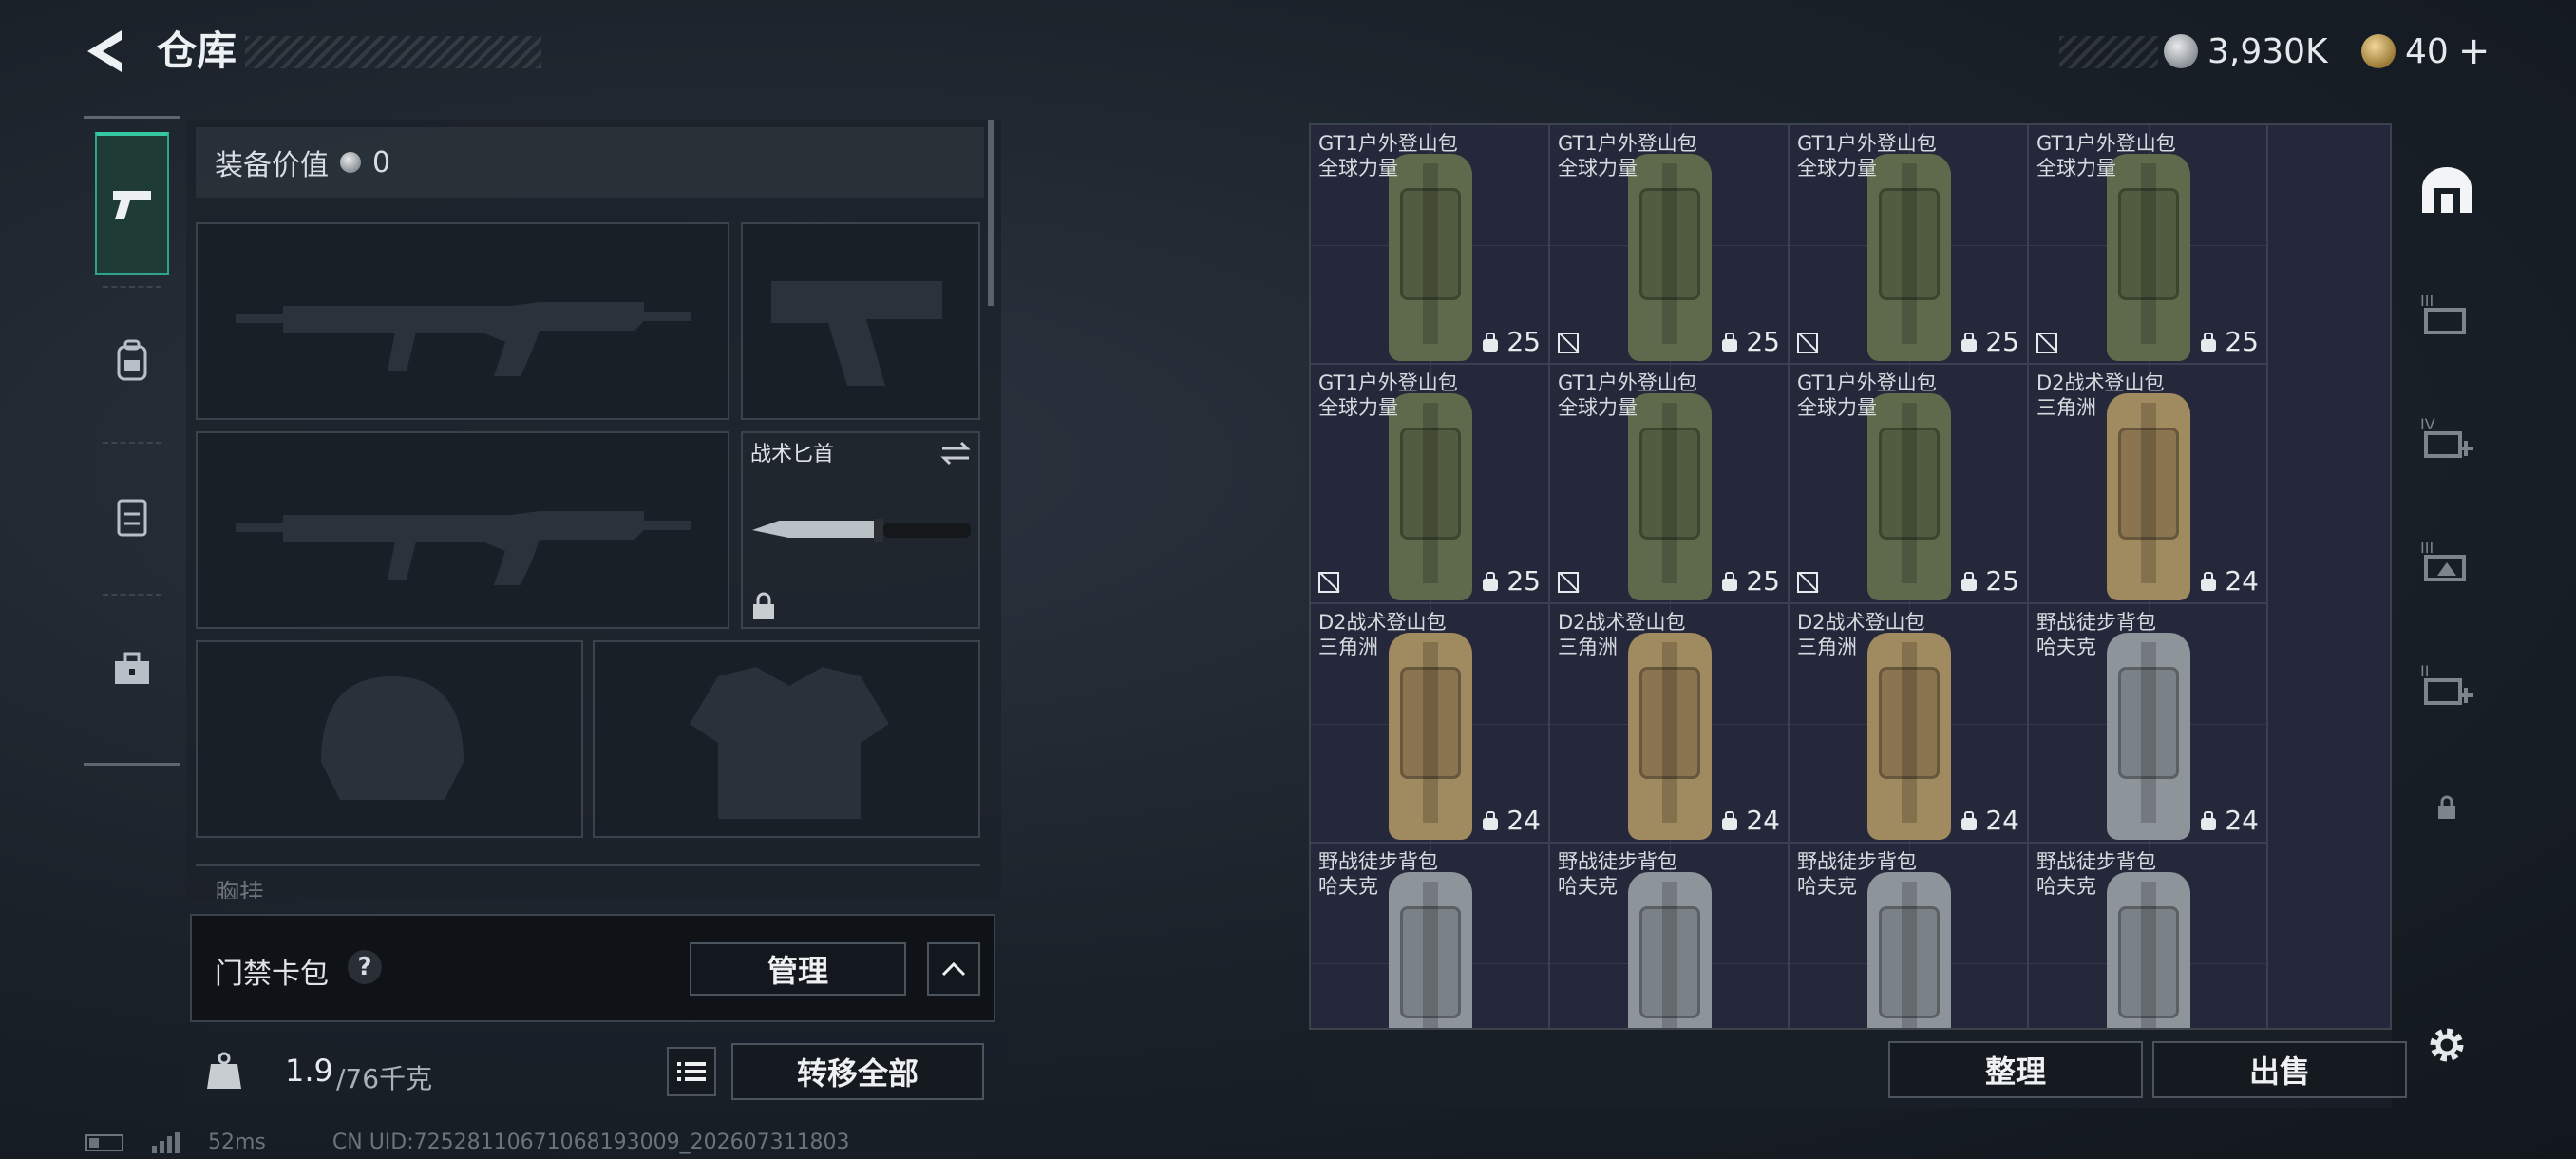  What do you see at coordinates (132, 669) in the screenshot?
I see `nav-toolbox` at bounding box center [132, 669].